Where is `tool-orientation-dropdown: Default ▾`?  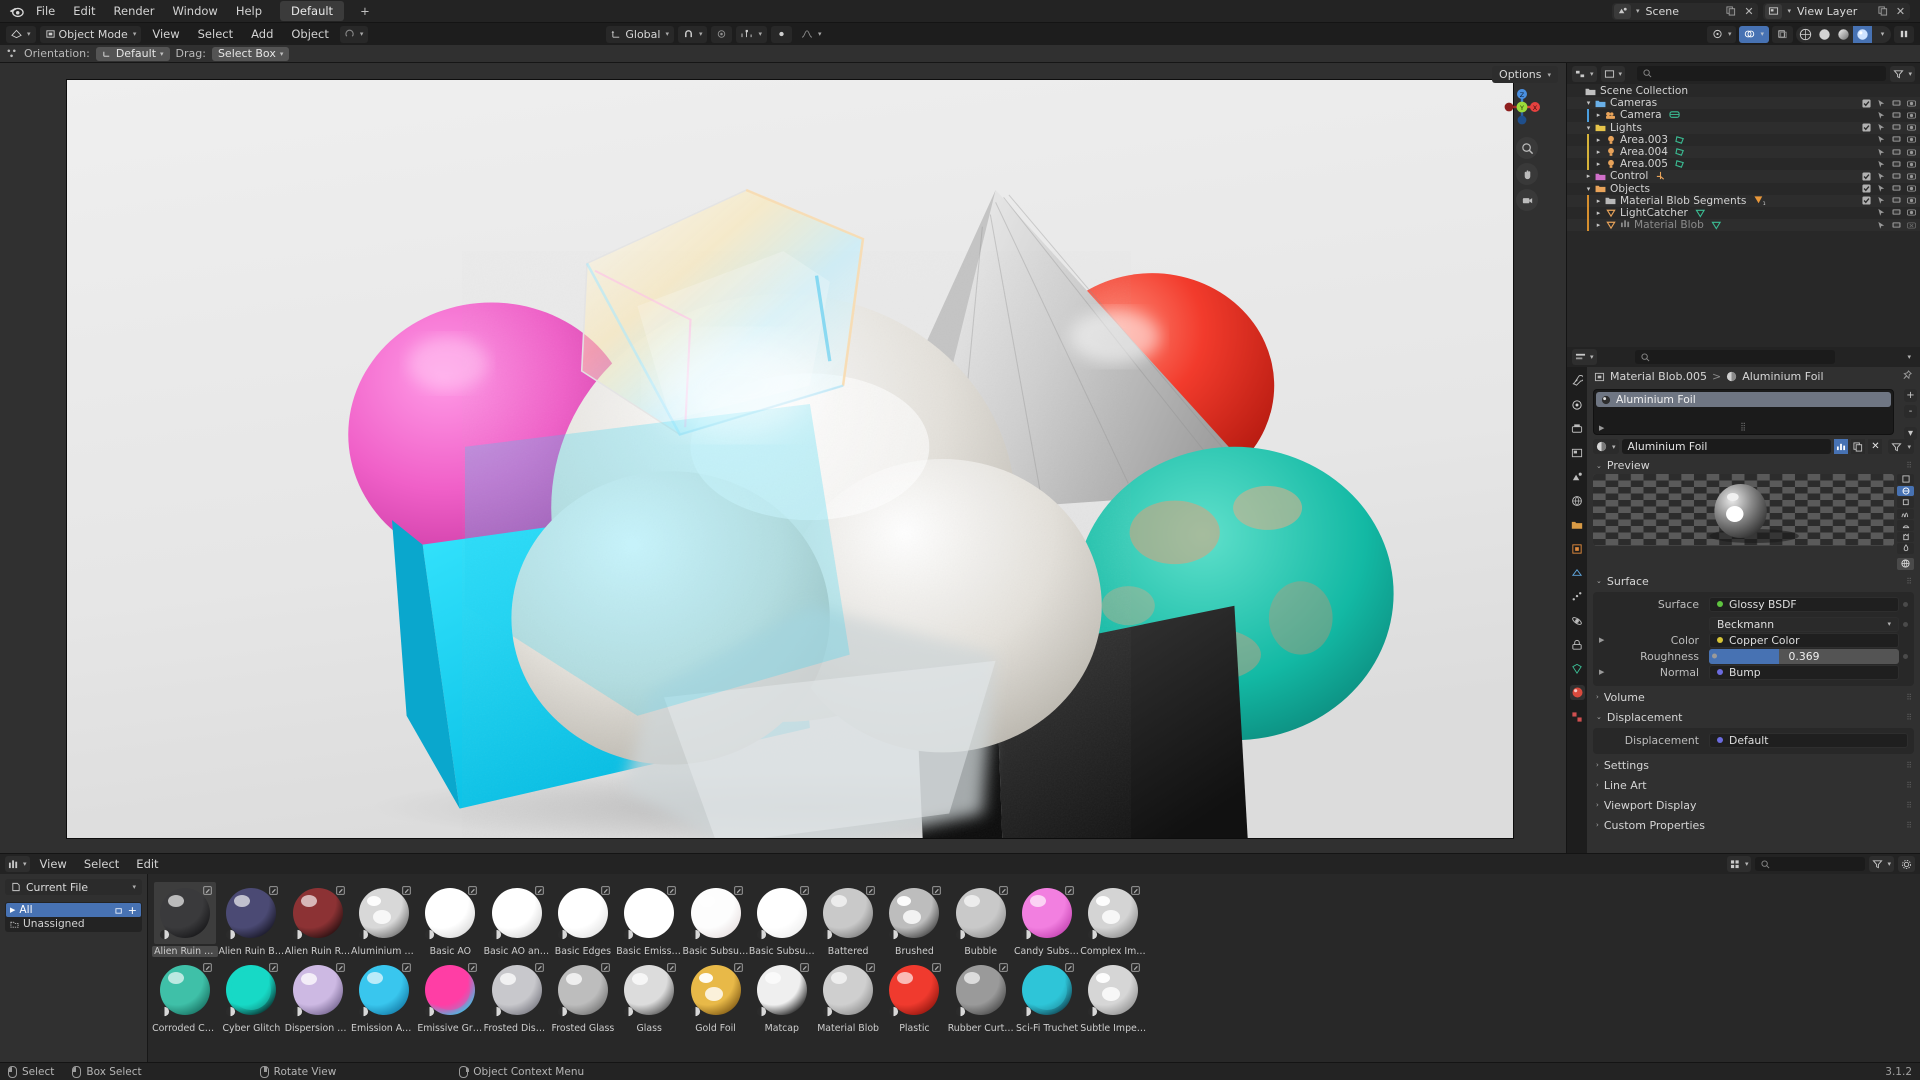
tool-orientation-dropdown: Default ▾ is located at coordinates (132, 53).